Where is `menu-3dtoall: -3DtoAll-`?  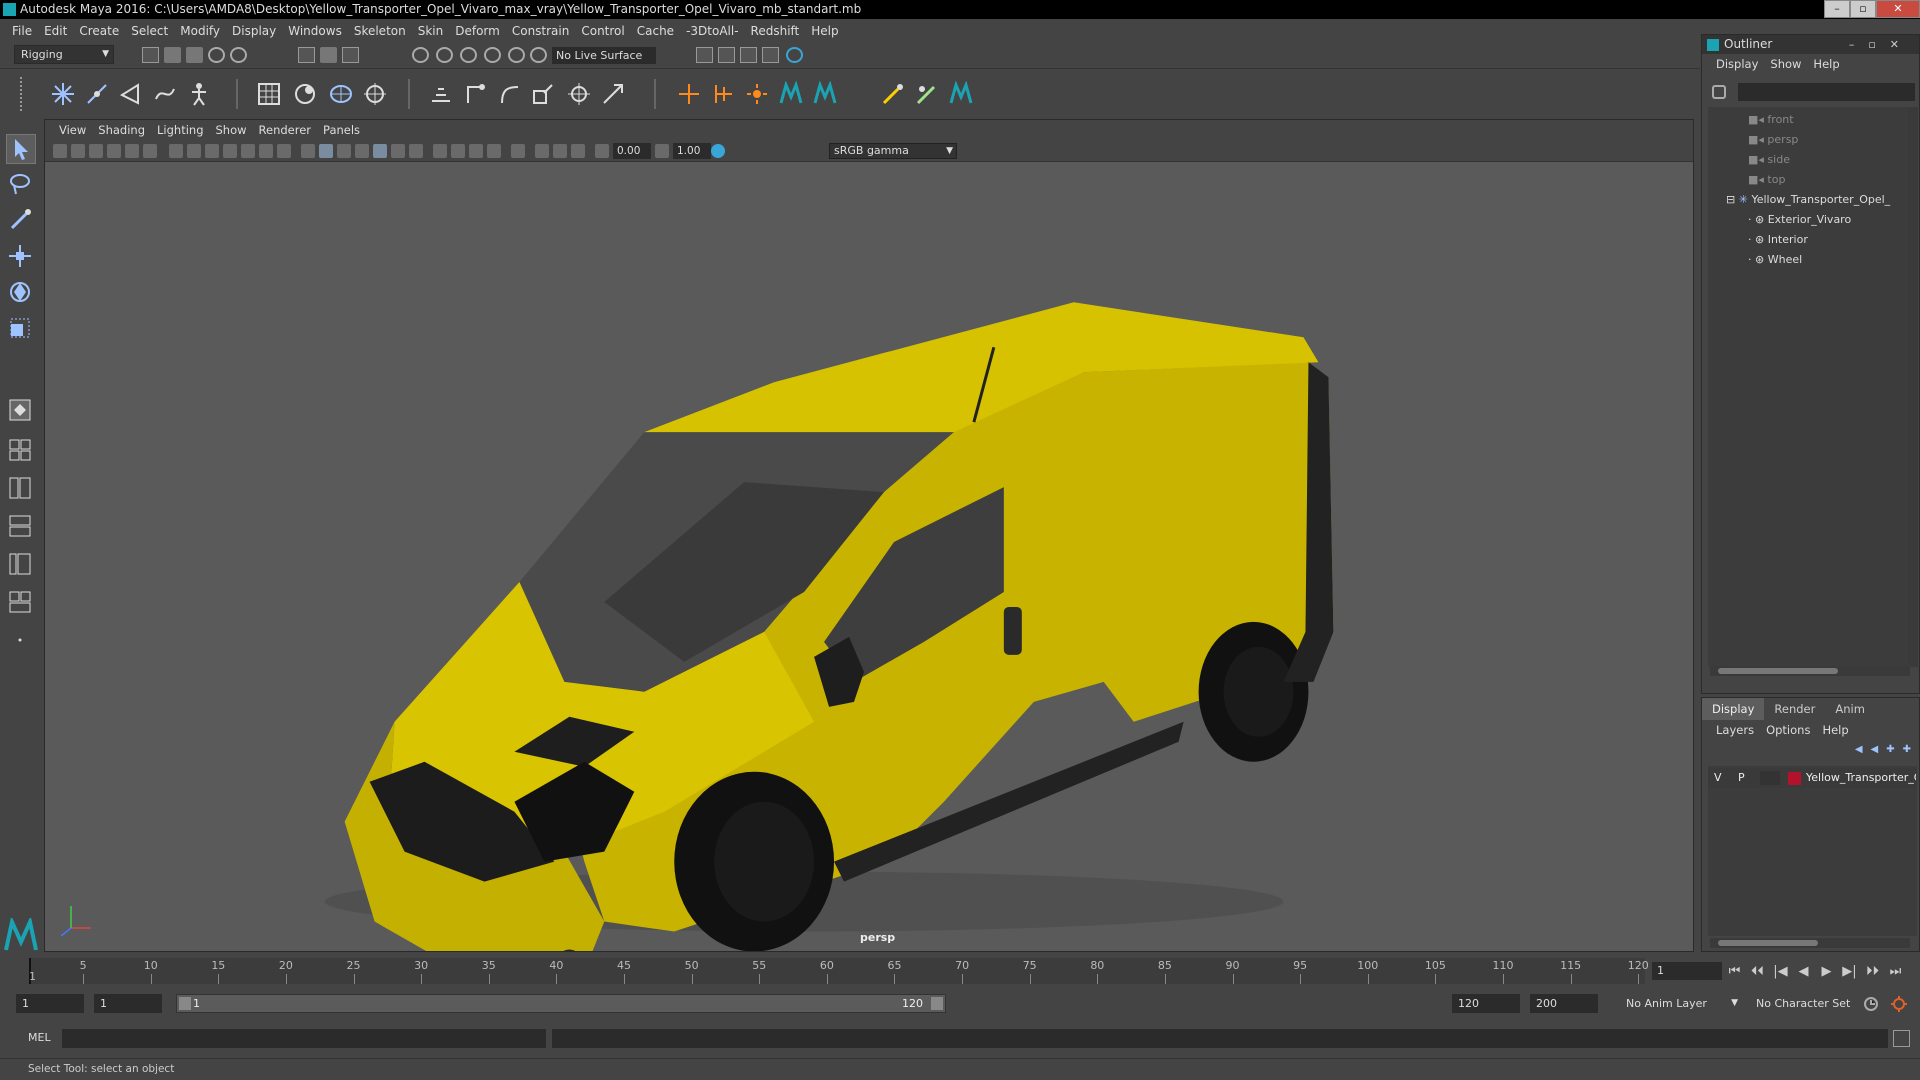
menu-3dtoall: -3DtoAll- is located at coordinates (712, 31).